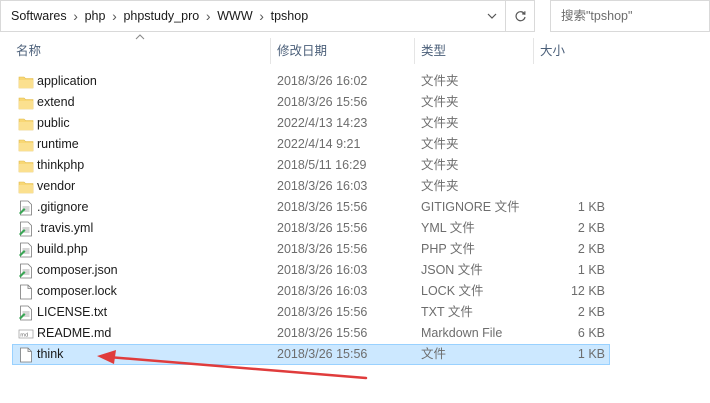  Describe the element at coordinates (322, 123) in the screenshot. I see `file-date: 2022/4/13 14:23` at that location.